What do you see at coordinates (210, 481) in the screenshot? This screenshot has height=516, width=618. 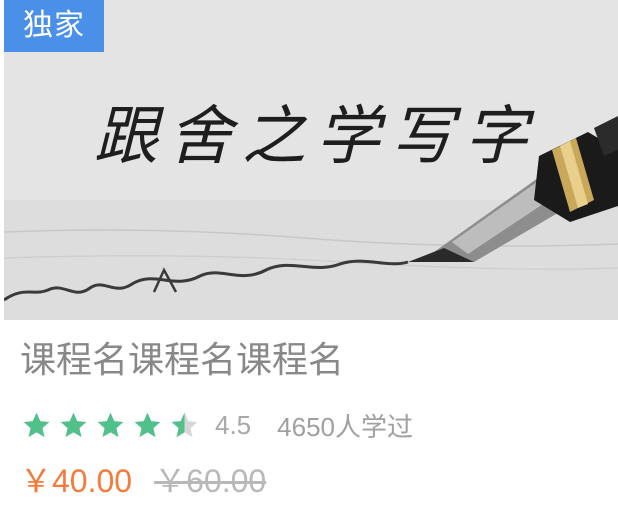 I see `original-price: ￥60.00` at bounding box center [210, 481].